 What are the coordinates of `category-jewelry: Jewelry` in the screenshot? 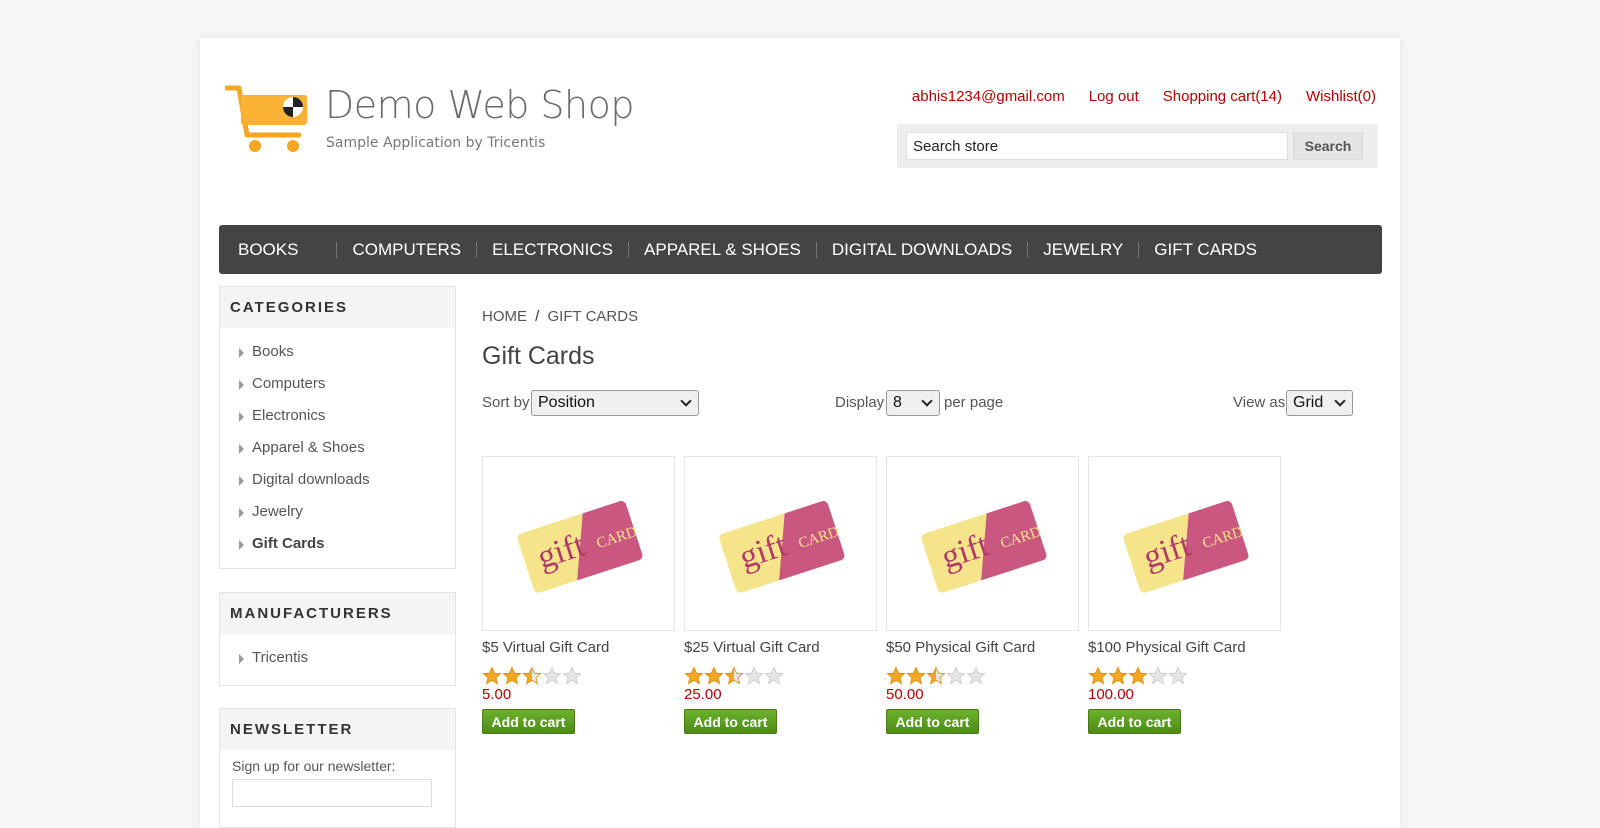 It's located at (337, 512).